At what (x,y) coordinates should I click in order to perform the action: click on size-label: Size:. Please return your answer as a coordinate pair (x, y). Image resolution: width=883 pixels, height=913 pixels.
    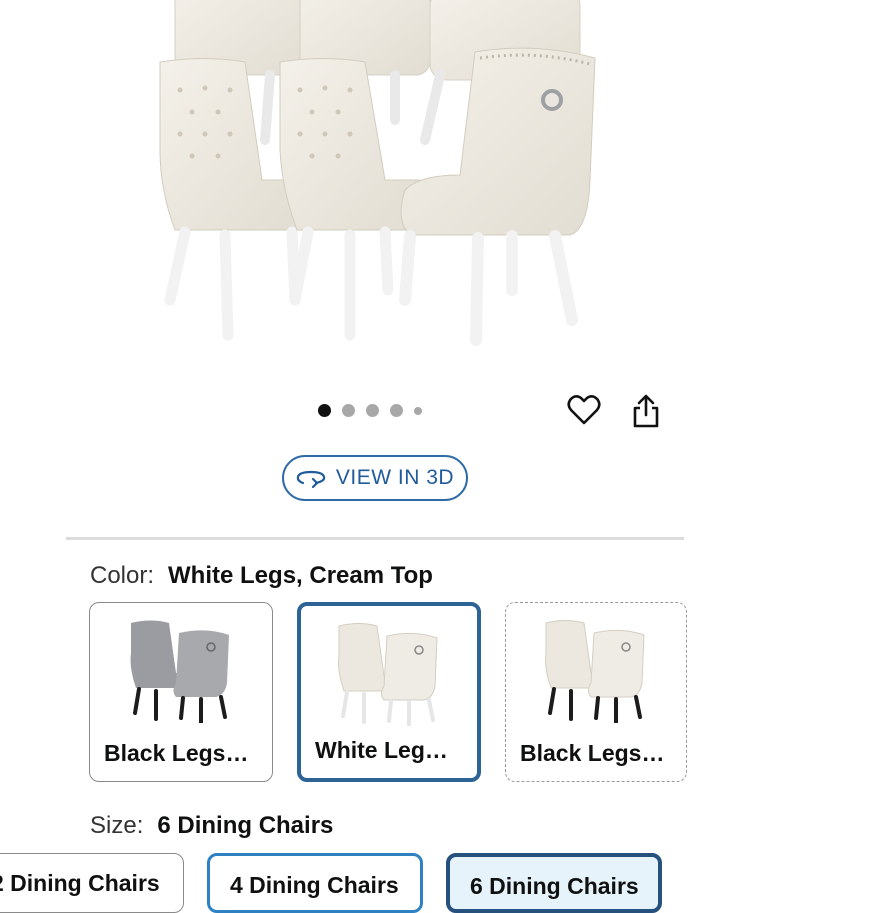
    Looking at the image, I should click on (117, 825).